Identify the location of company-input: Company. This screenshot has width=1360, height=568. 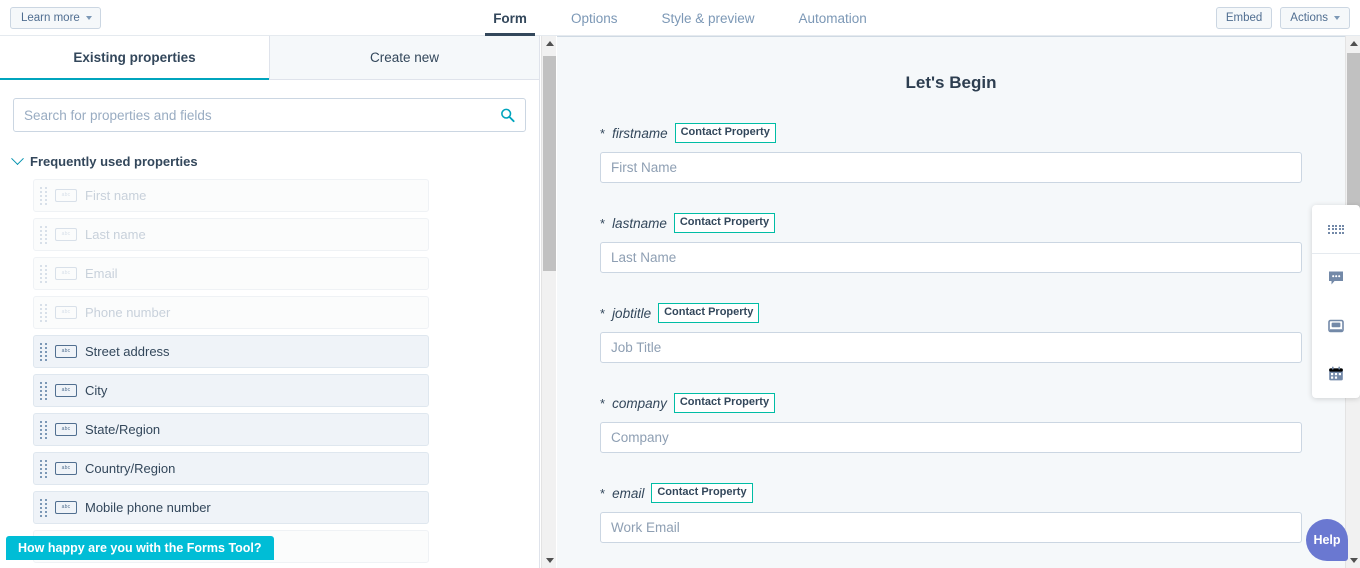
(951, 437).